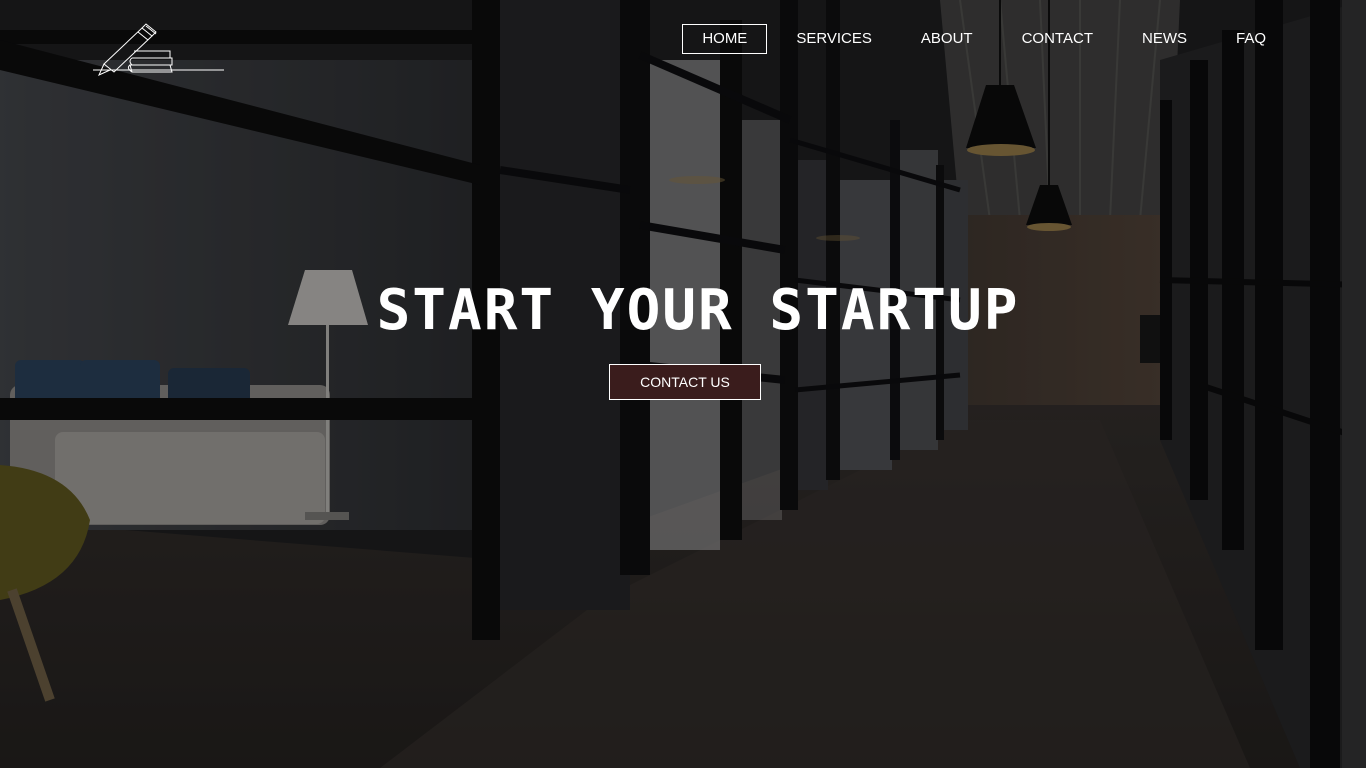 This screenshot has width=1366, height=768. I want to click on nav-item-about: ABOUT, so click(947, 39).